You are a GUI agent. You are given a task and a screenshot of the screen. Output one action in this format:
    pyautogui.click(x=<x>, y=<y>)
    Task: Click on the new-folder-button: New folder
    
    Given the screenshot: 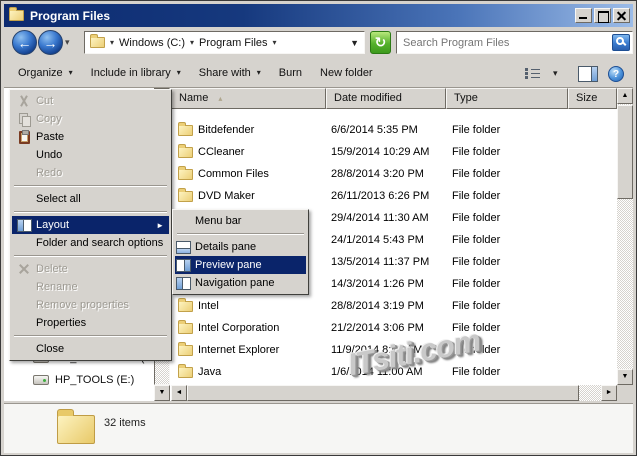 What is the action you would take?
    pyautogui.click(x=346, y=73)
    